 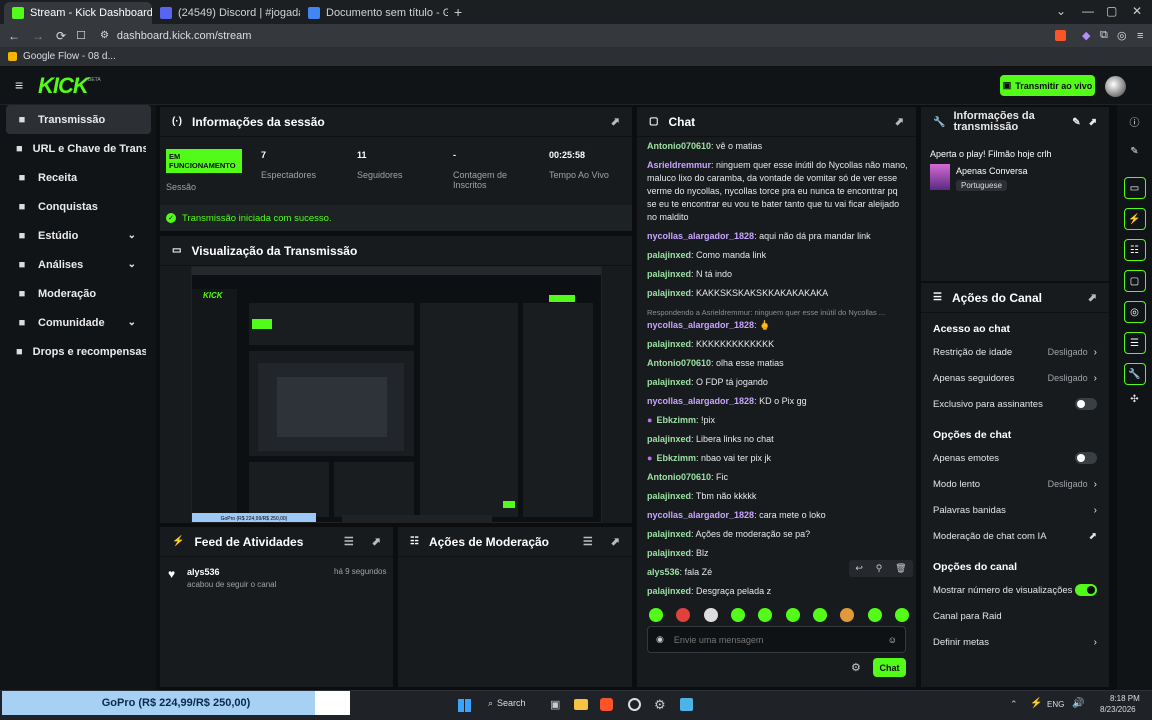 I want to click on chat-username: alys536, so click(x=663, y=572).